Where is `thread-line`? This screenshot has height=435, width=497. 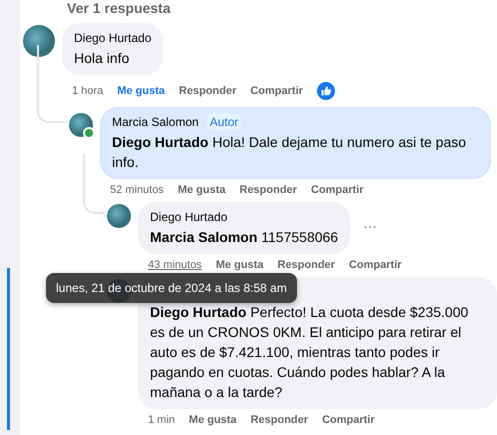
thread-line is located at coordinates (94, 184).